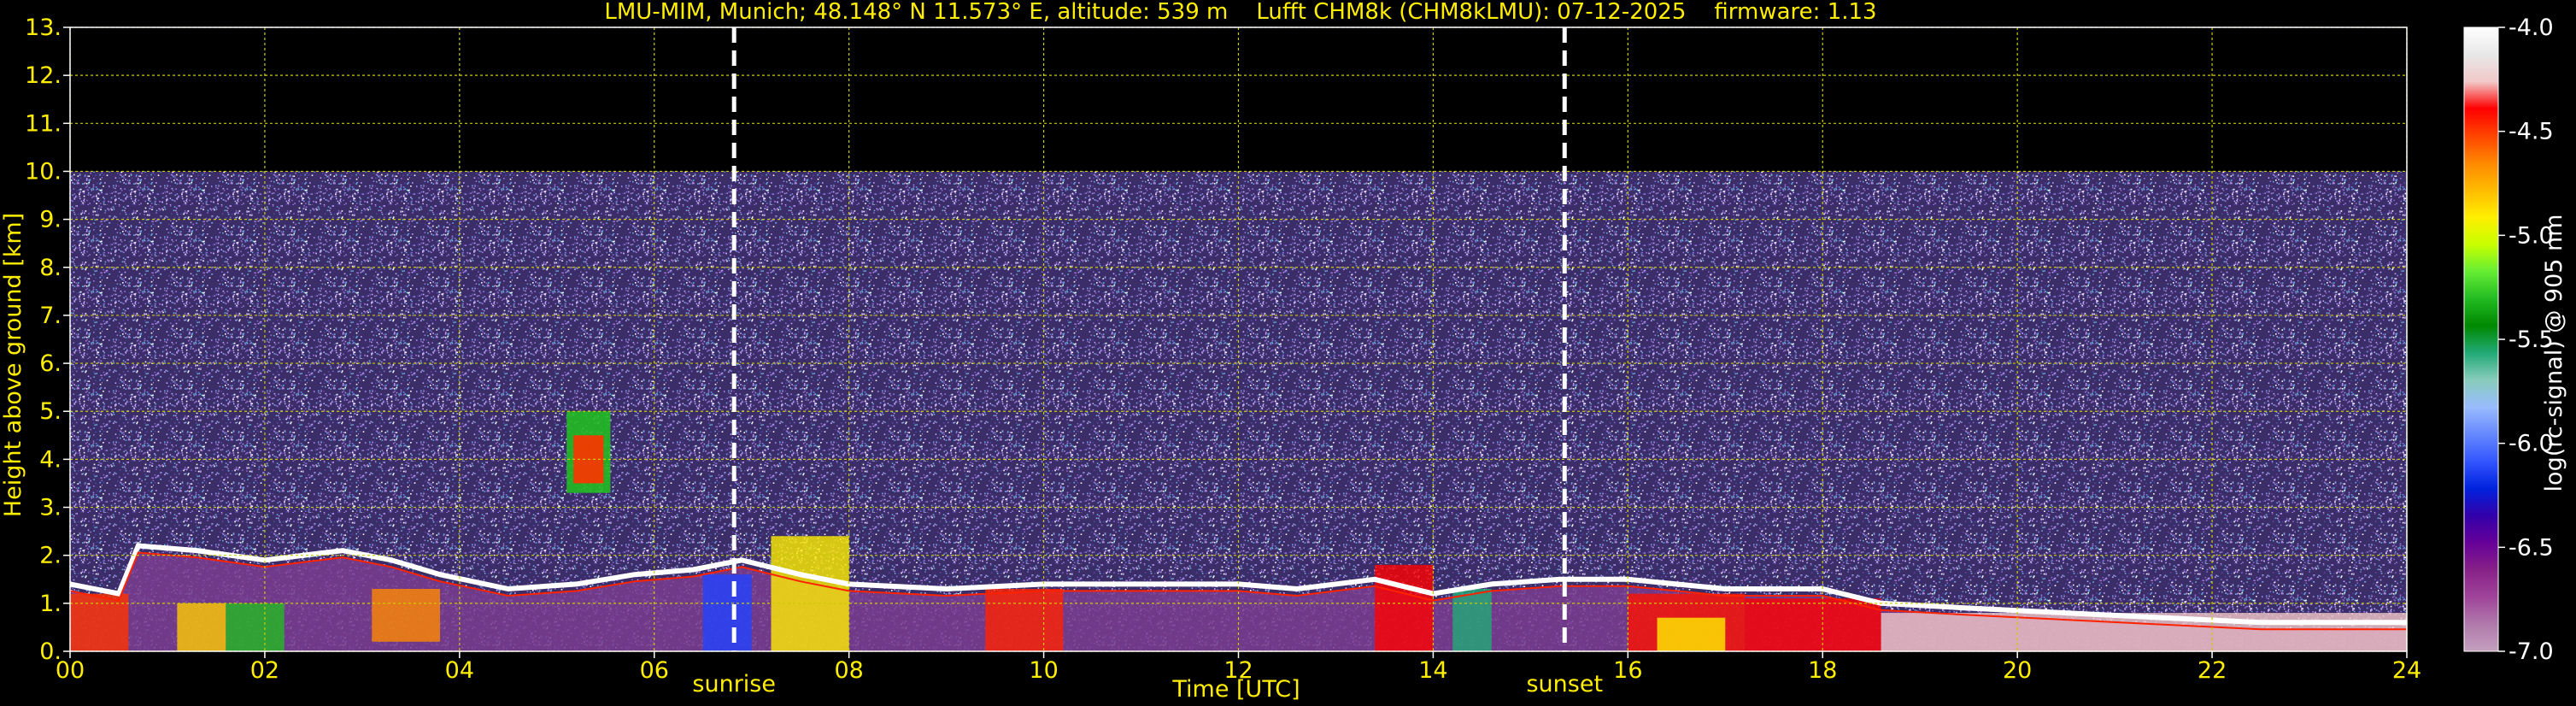 The image size is (2576, 706). I want to click on y-tick-label: 13., so click(43, 28).